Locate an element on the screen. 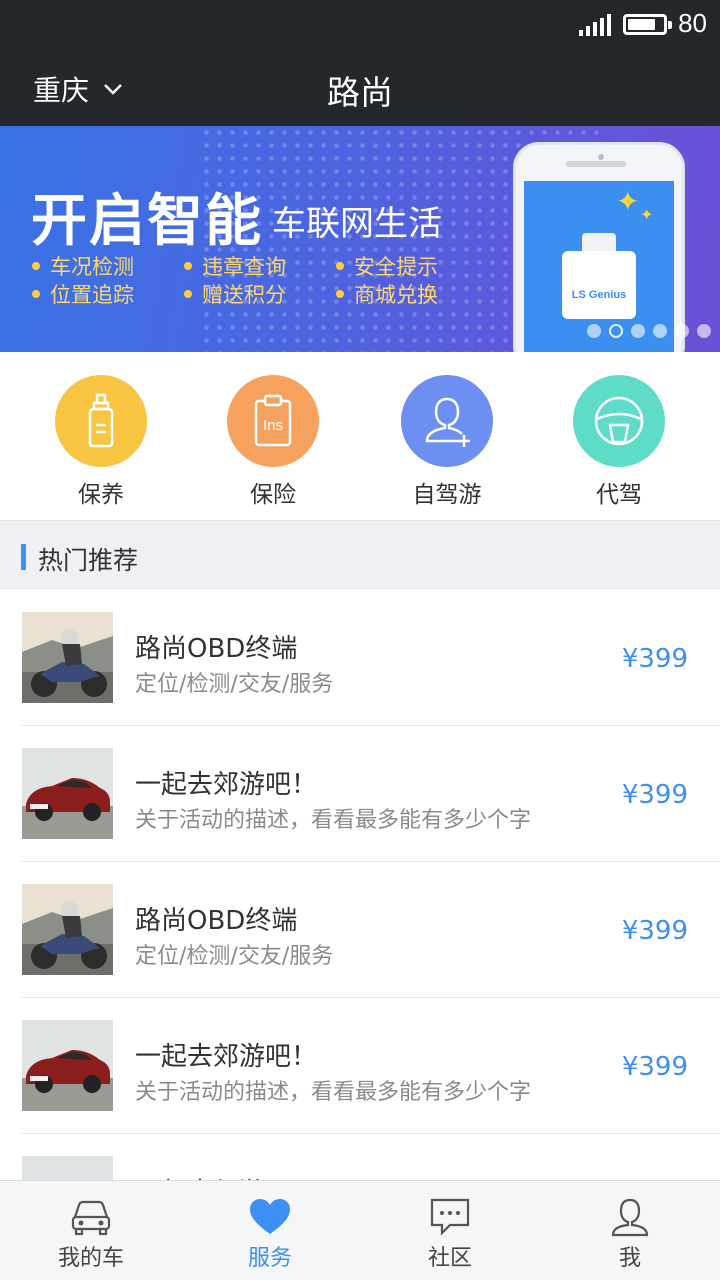 The image size is (720, 1280). category-label: 代驾 is located at coordinates (619, 495).